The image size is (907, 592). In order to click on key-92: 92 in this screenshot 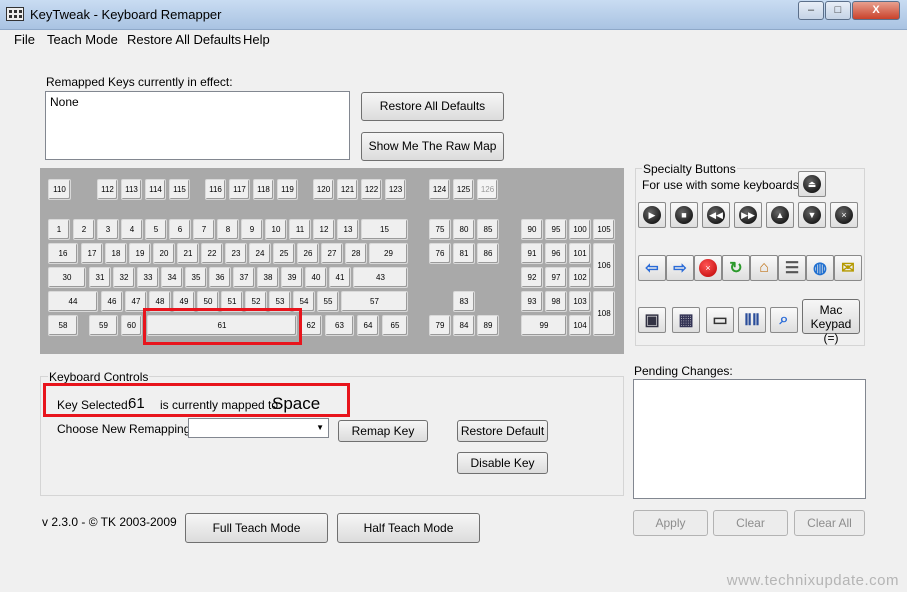, I will do `click(532, 277)`.